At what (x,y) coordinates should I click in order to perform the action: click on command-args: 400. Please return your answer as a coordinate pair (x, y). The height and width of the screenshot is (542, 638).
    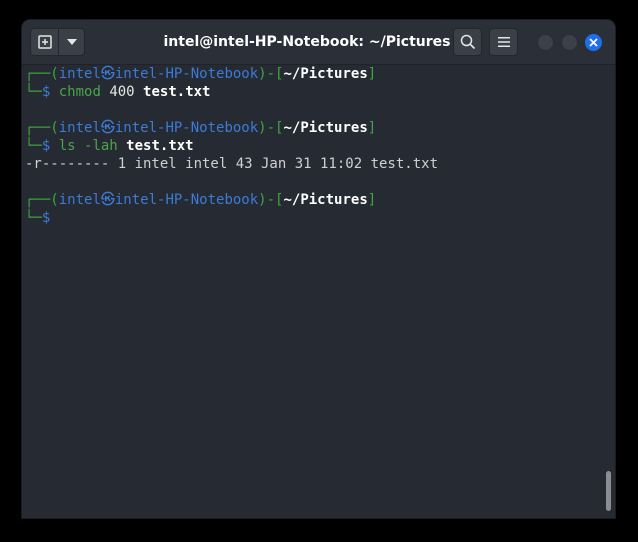
    Looking at the image, I should click on (122, 92).